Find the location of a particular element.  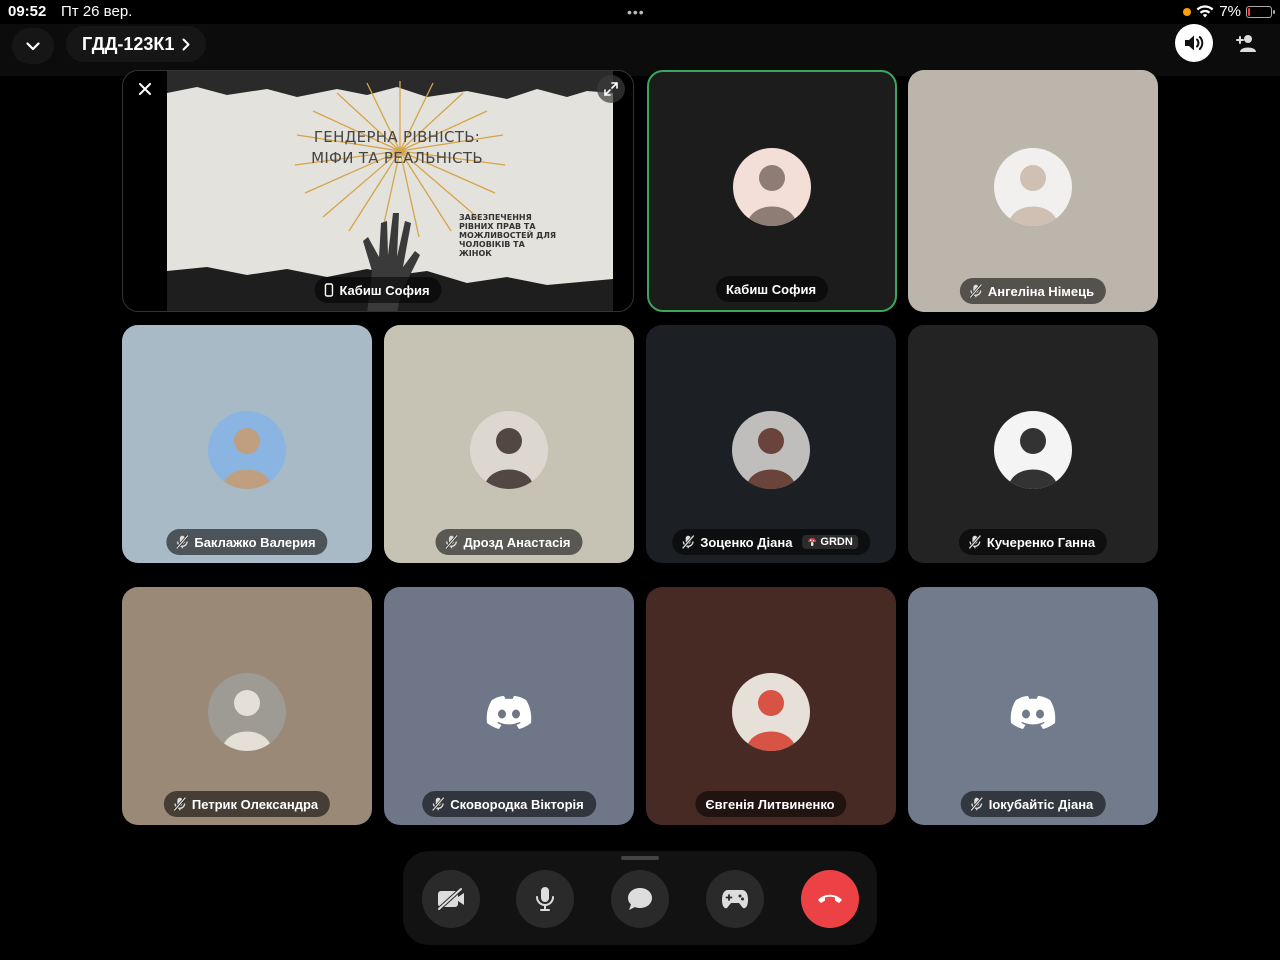

battery-percent: 7% is located at coordinates (1230, 11).